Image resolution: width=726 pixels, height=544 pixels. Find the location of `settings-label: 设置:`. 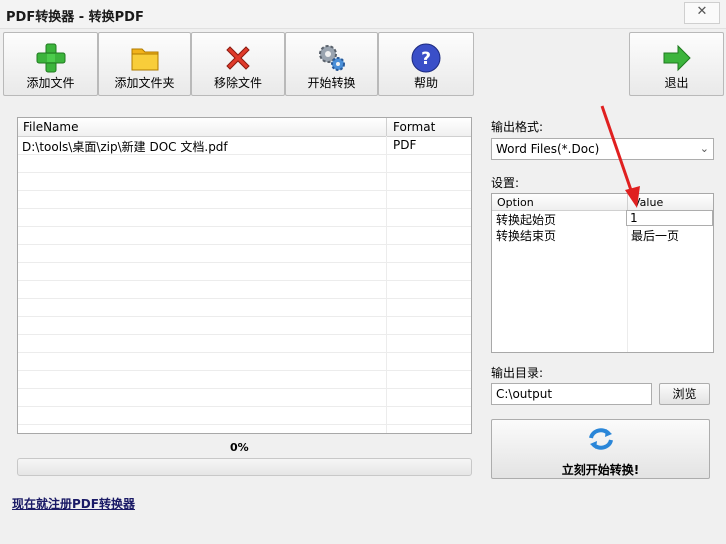

settings-label: 设置: is located at coordinates (505, 183).